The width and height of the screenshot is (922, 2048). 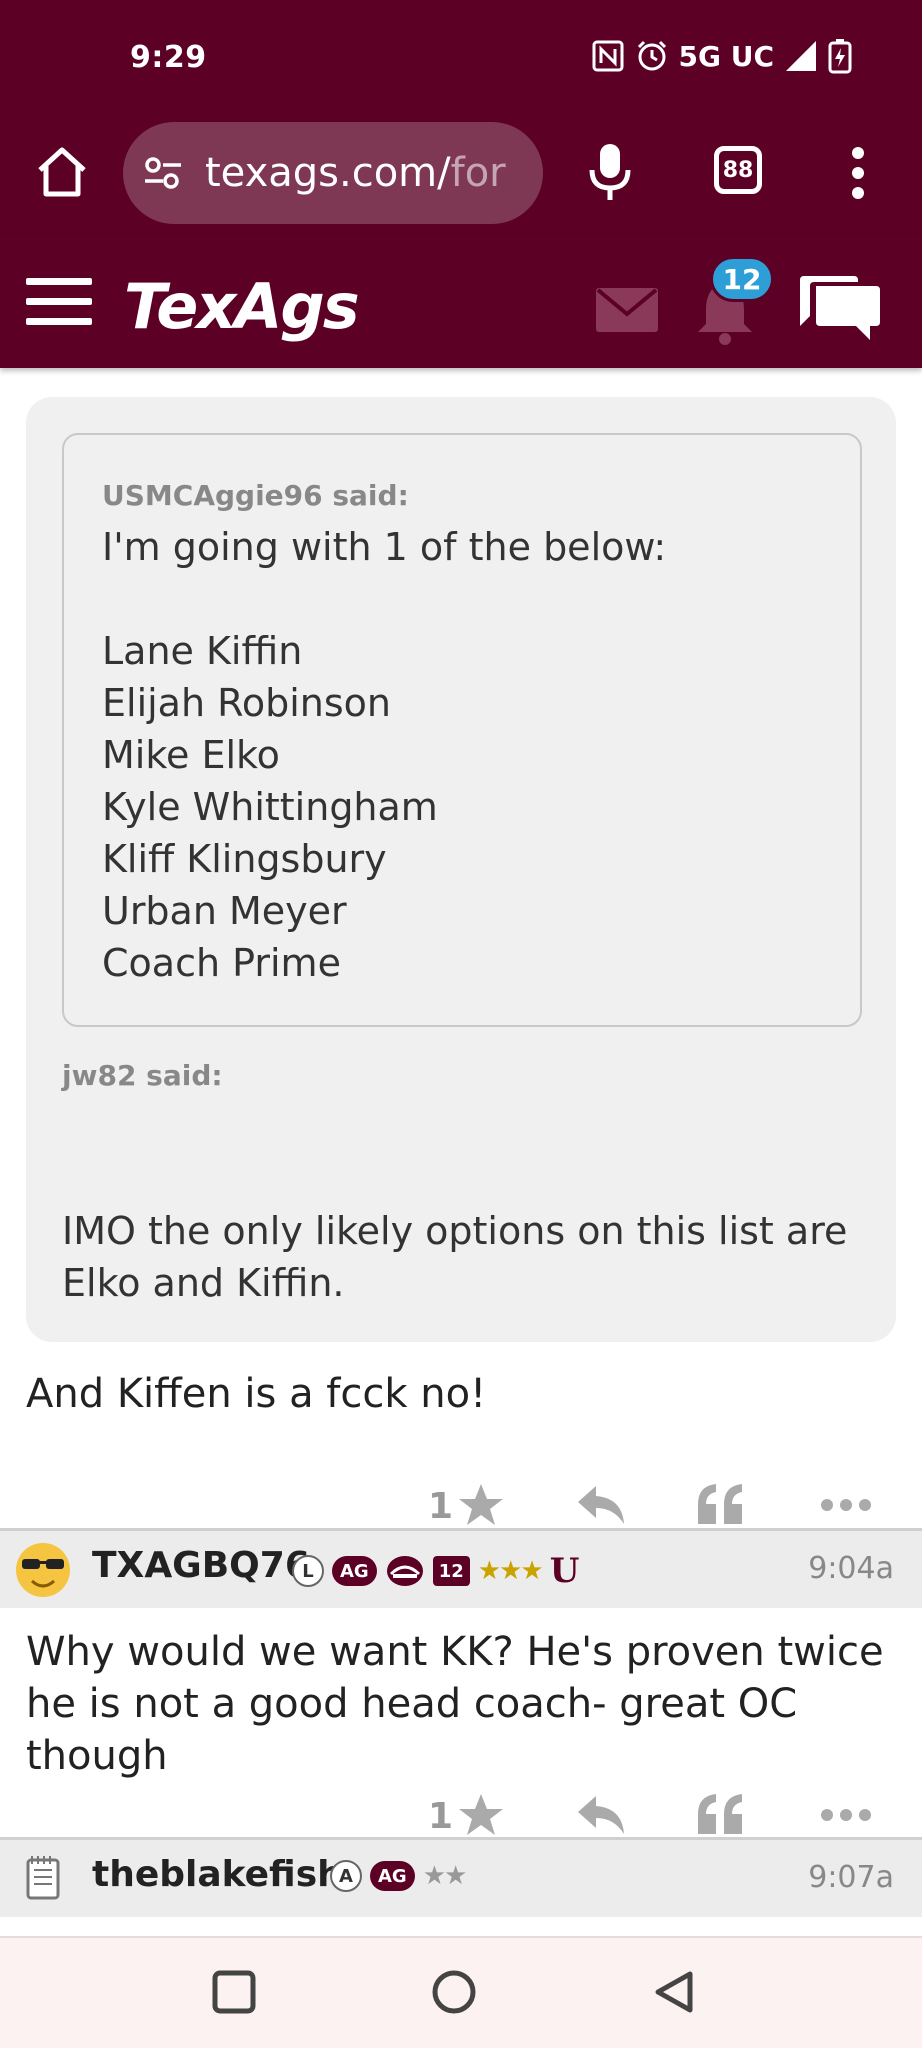 I want to click on username: TXAGBQ76, so click(x=201, y=1565).